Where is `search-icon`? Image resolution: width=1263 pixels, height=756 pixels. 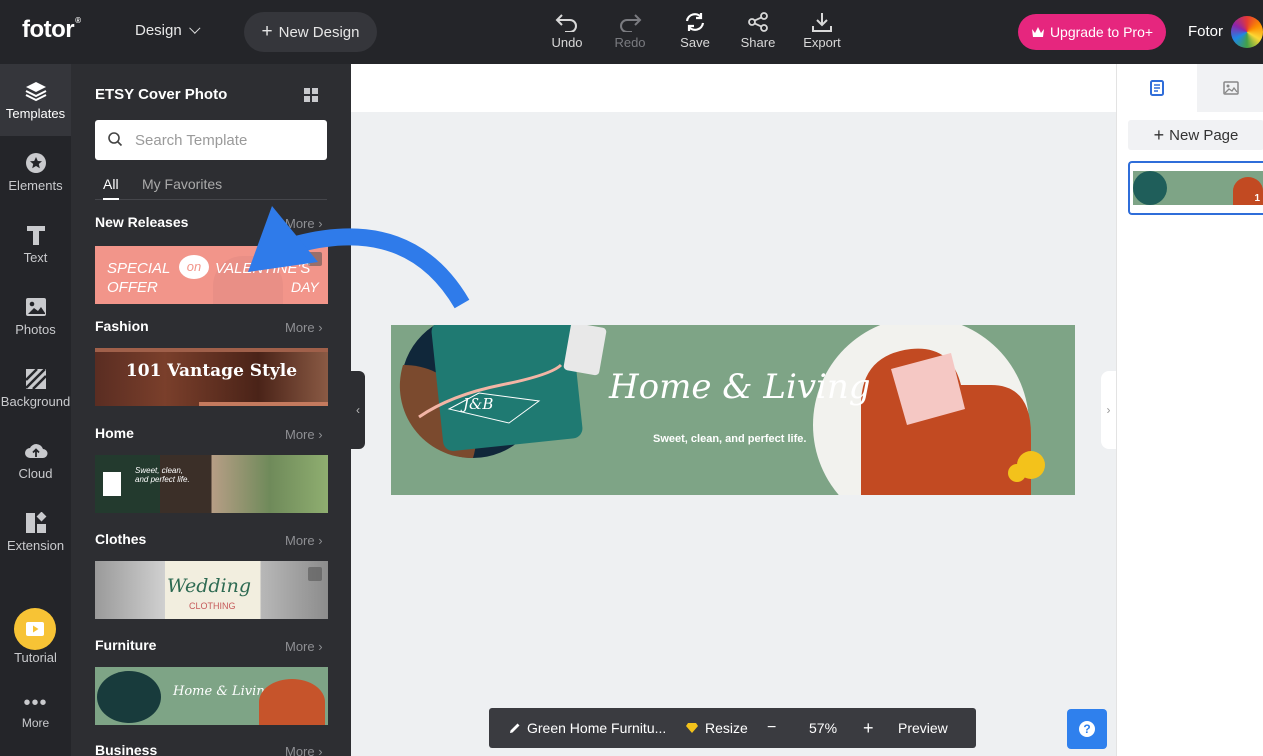 search-icon is located at coordinates (115, 139).